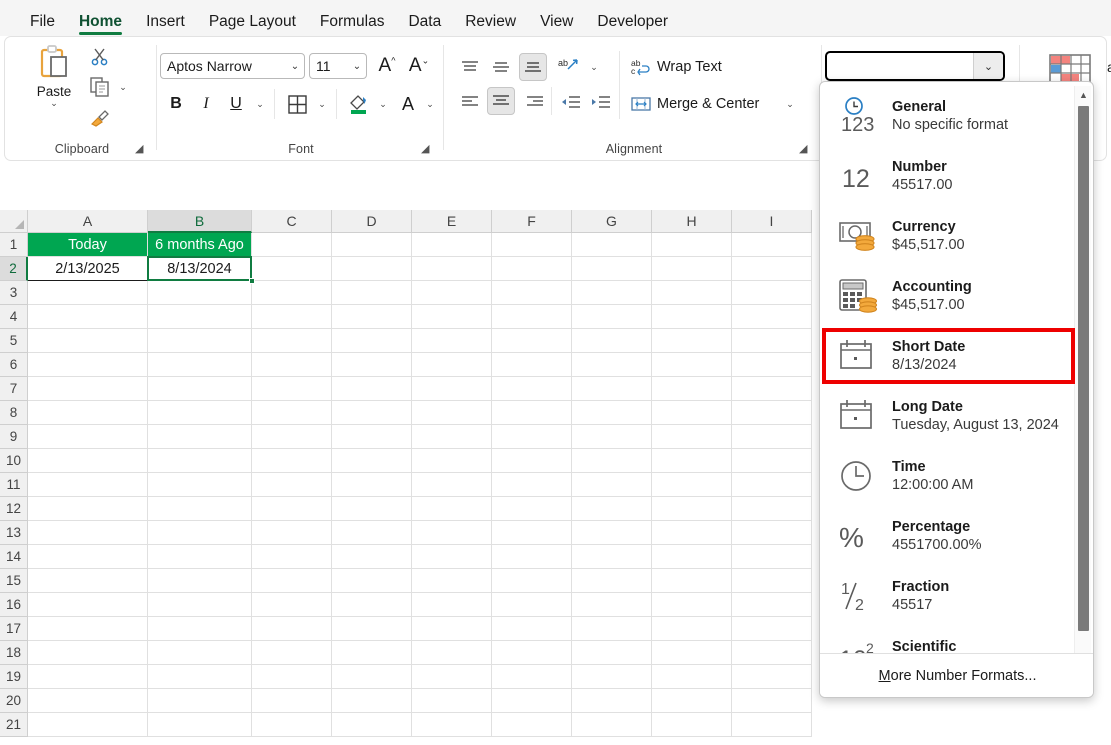 This screenshot has width=1111, height=745. I want to click on select-all-corner, so click(14, 221).